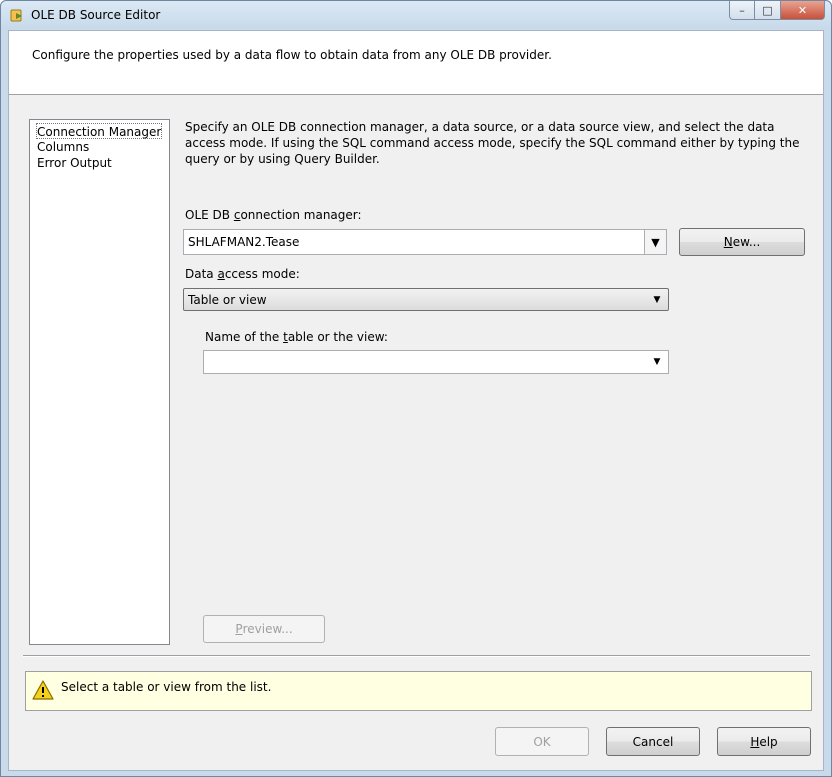  Describe the element at coordinates (242, 274) in the screenshot. I see `access-mode-label: Data access mode:` at that location.